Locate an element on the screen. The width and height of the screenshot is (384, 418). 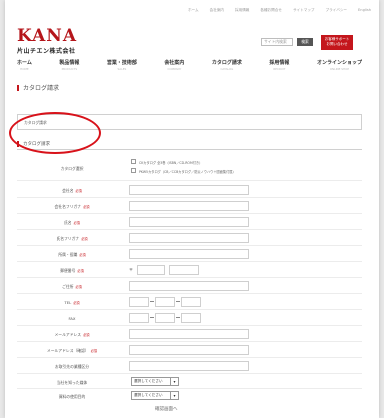
field-label-catalog: カタログ選択 is located at coordinates (72, 169).